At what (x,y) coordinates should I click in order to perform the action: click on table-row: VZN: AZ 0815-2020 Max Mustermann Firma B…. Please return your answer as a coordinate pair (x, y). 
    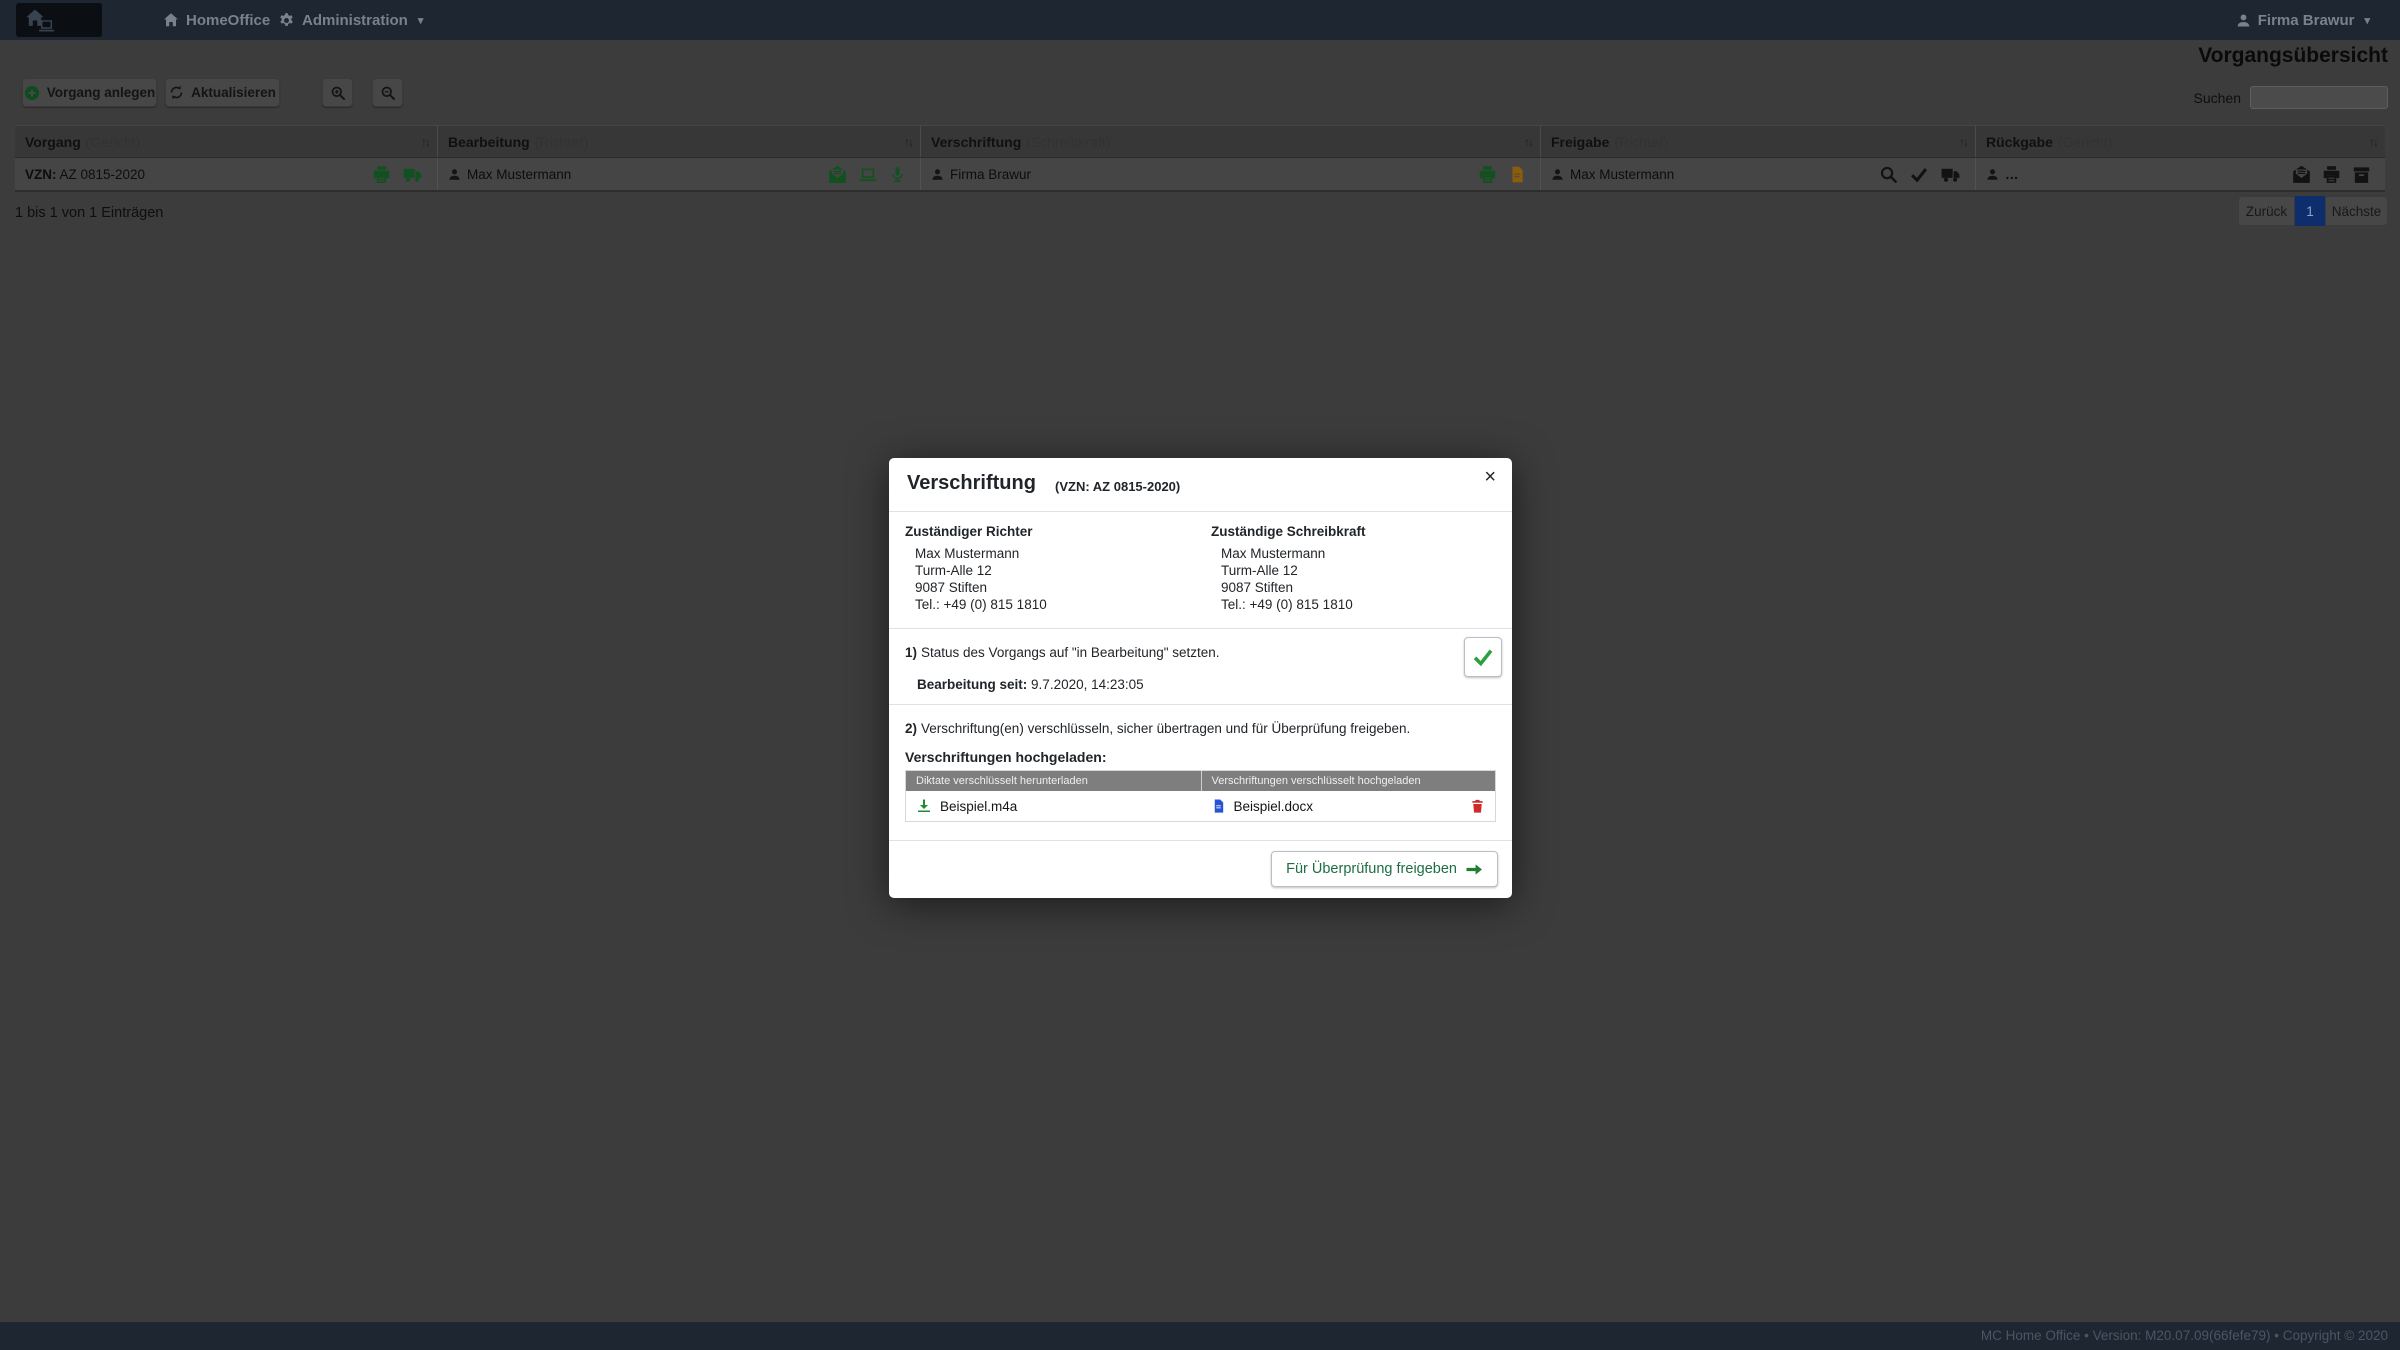
    Looking at the image, I should click on (1200, 175).